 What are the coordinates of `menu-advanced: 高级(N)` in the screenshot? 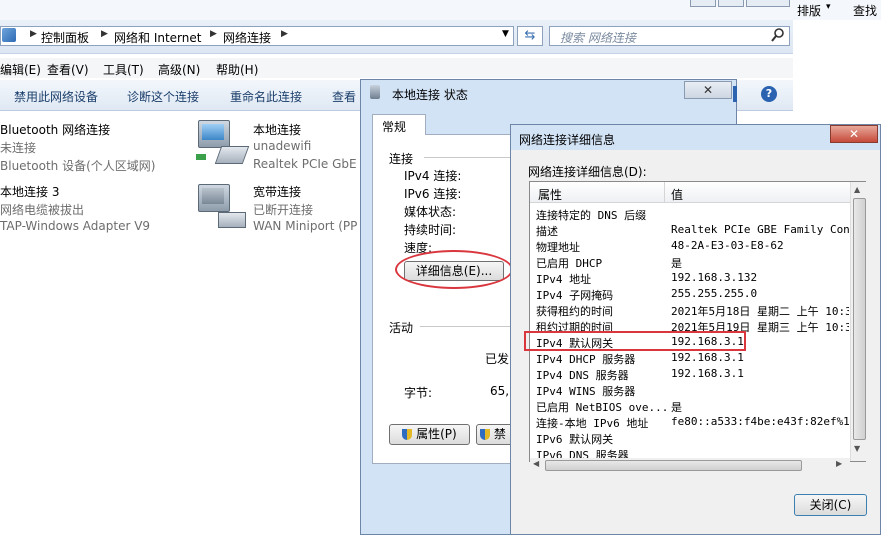 It's located at (179, 69).